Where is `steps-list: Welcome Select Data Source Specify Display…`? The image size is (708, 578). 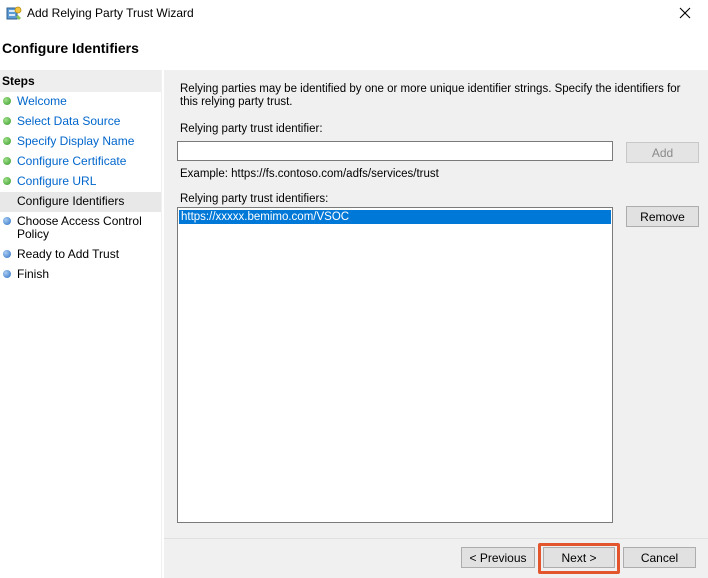 steps-list: Welcome Select Data Source Specify Display… is located at coordinates (80, 188).